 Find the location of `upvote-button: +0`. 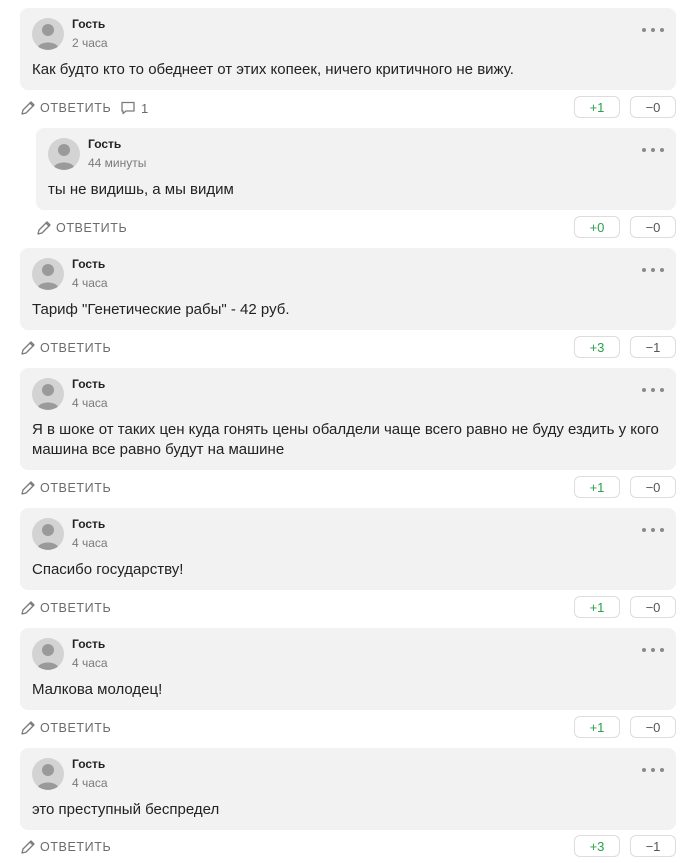

upvote-button: +0 is located at coordinates (597, 227).